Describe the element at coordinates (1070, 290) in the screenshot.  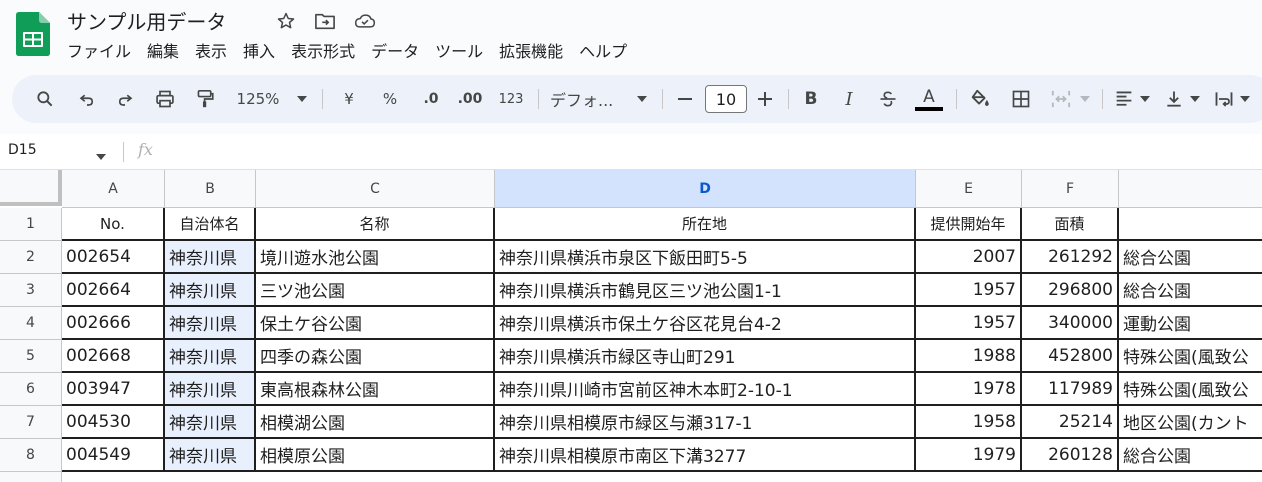
I see `cell-f3: 296800` at that location.